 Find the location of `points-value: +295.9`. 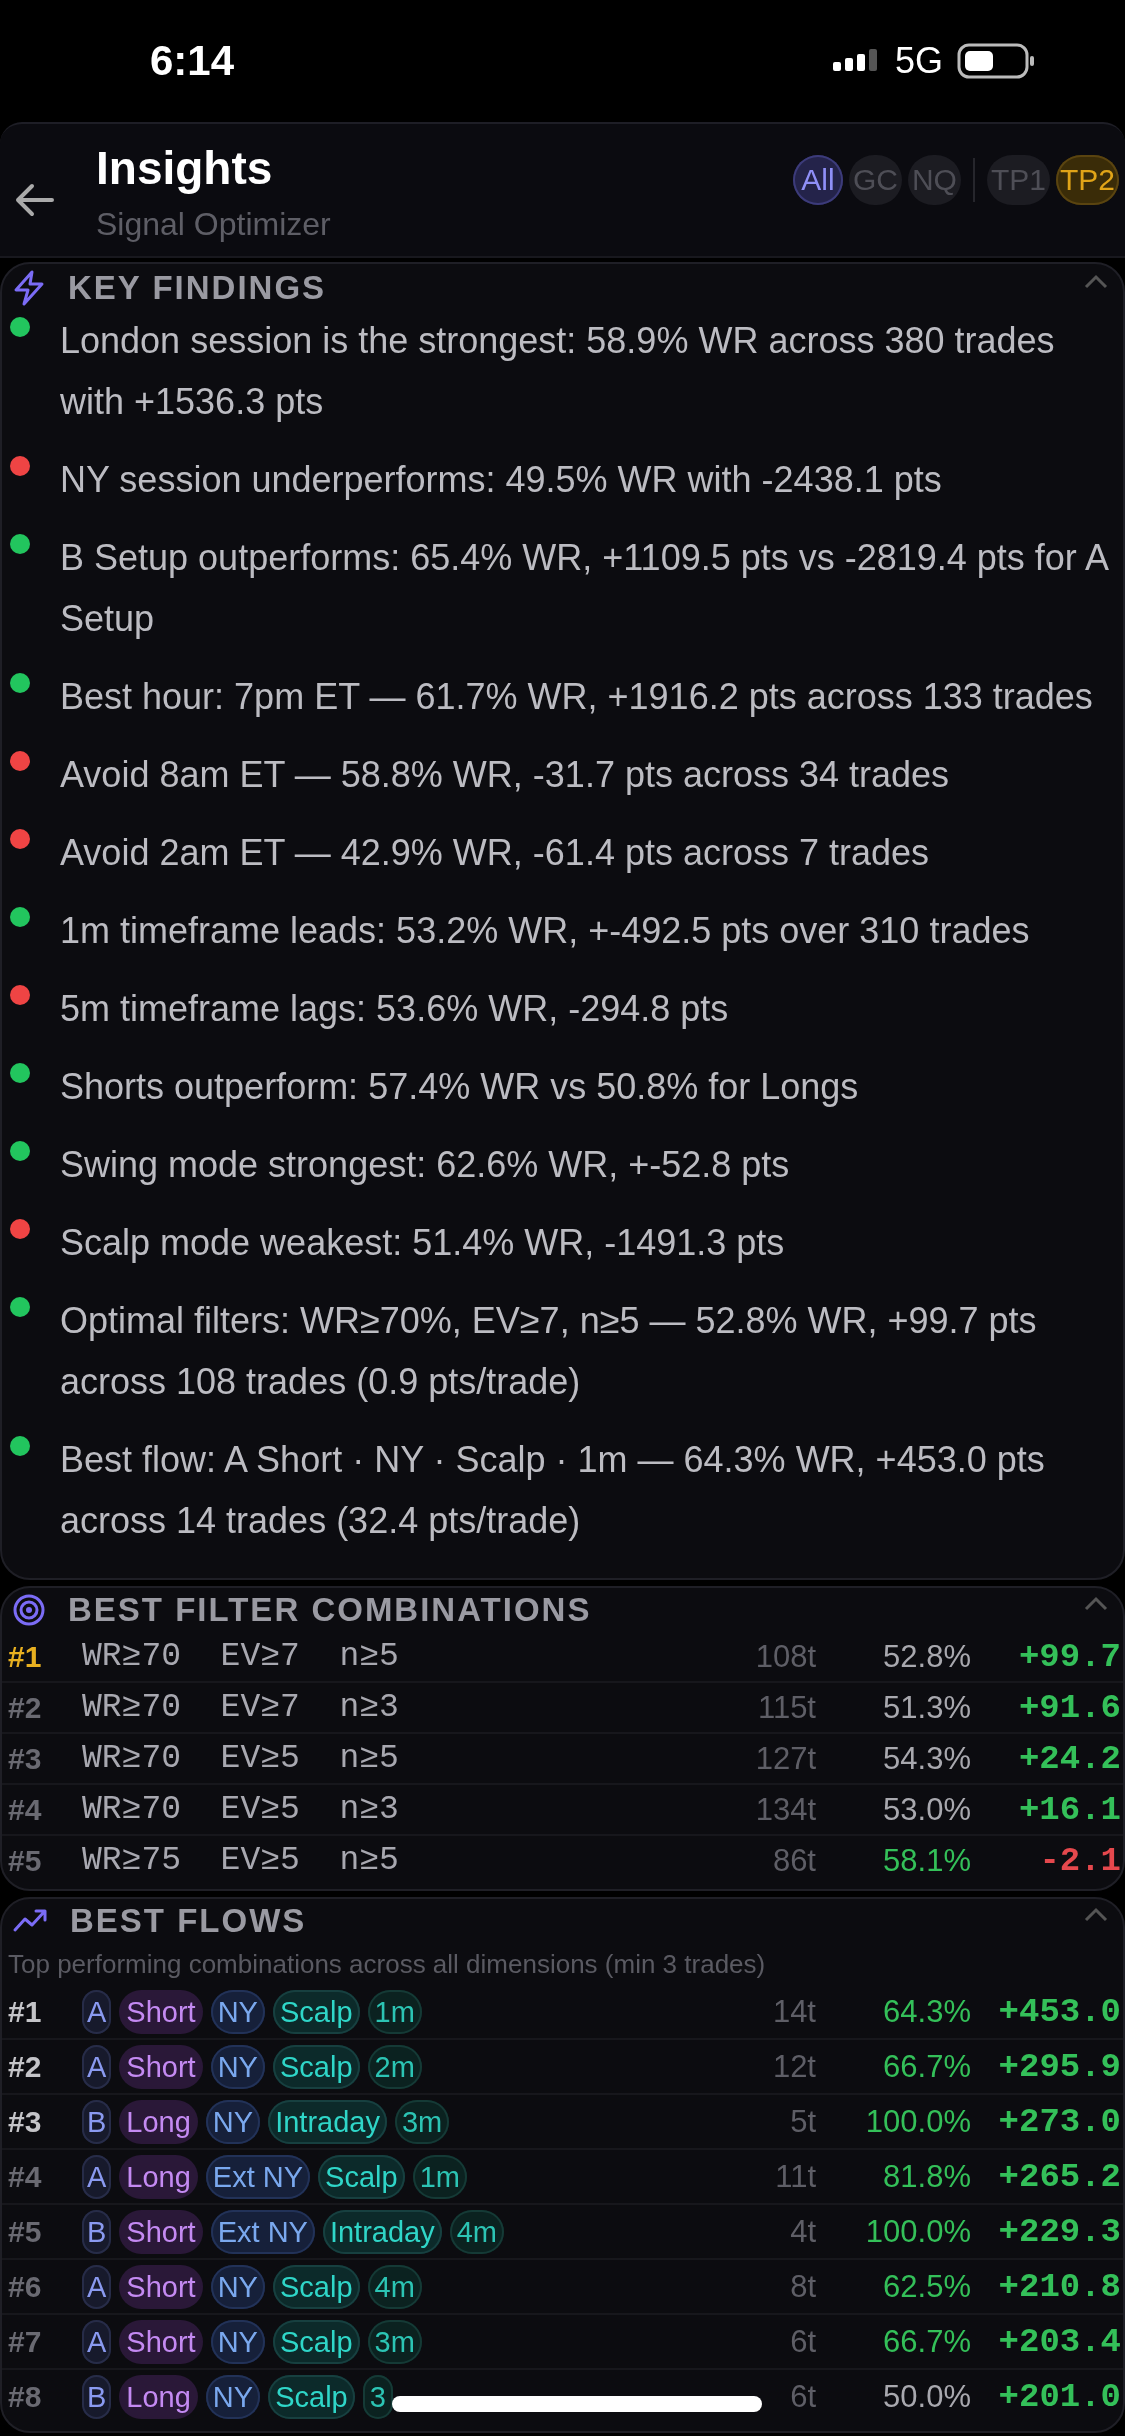

points-value: +295.9 is located at coordinates (1059, 2066).